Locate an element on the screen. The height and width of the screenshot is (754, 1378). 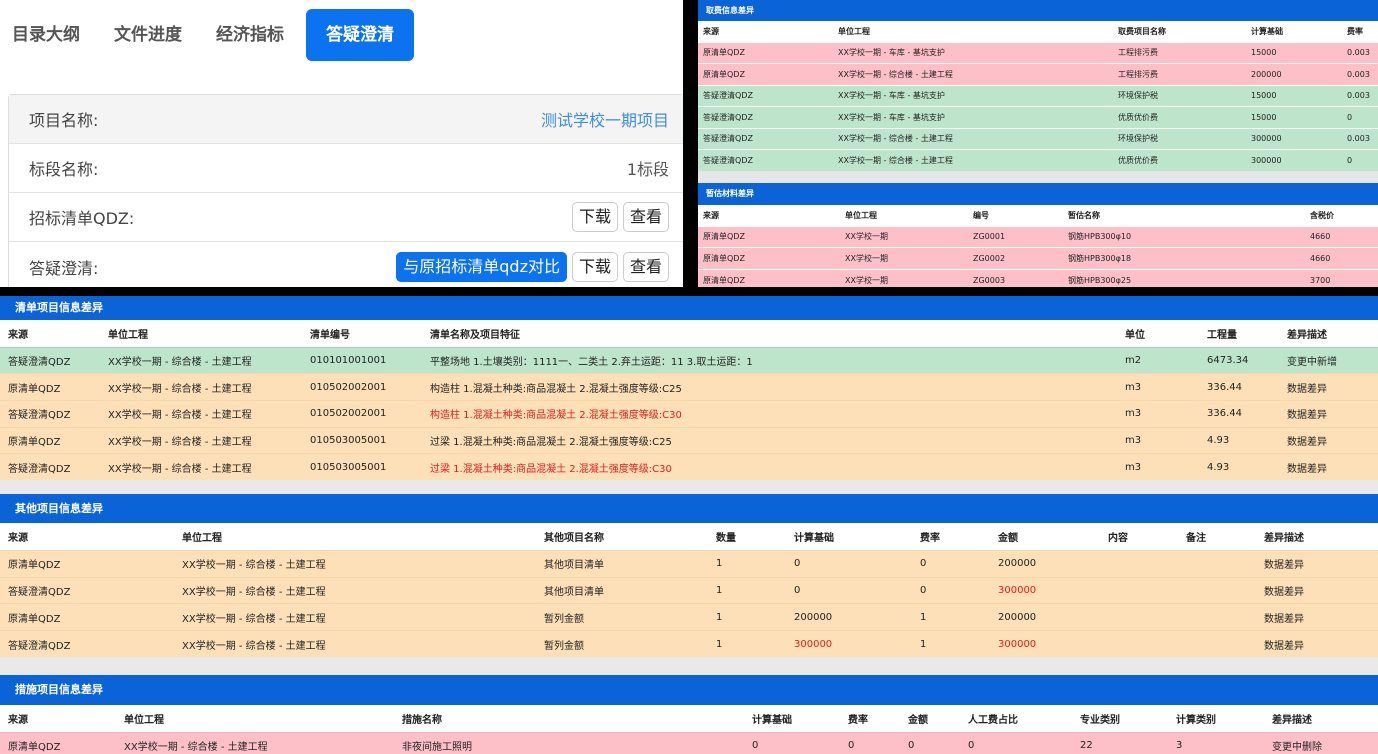
compare-button: 与原招标清单qdz对比 is located at coordinates (481, 266).